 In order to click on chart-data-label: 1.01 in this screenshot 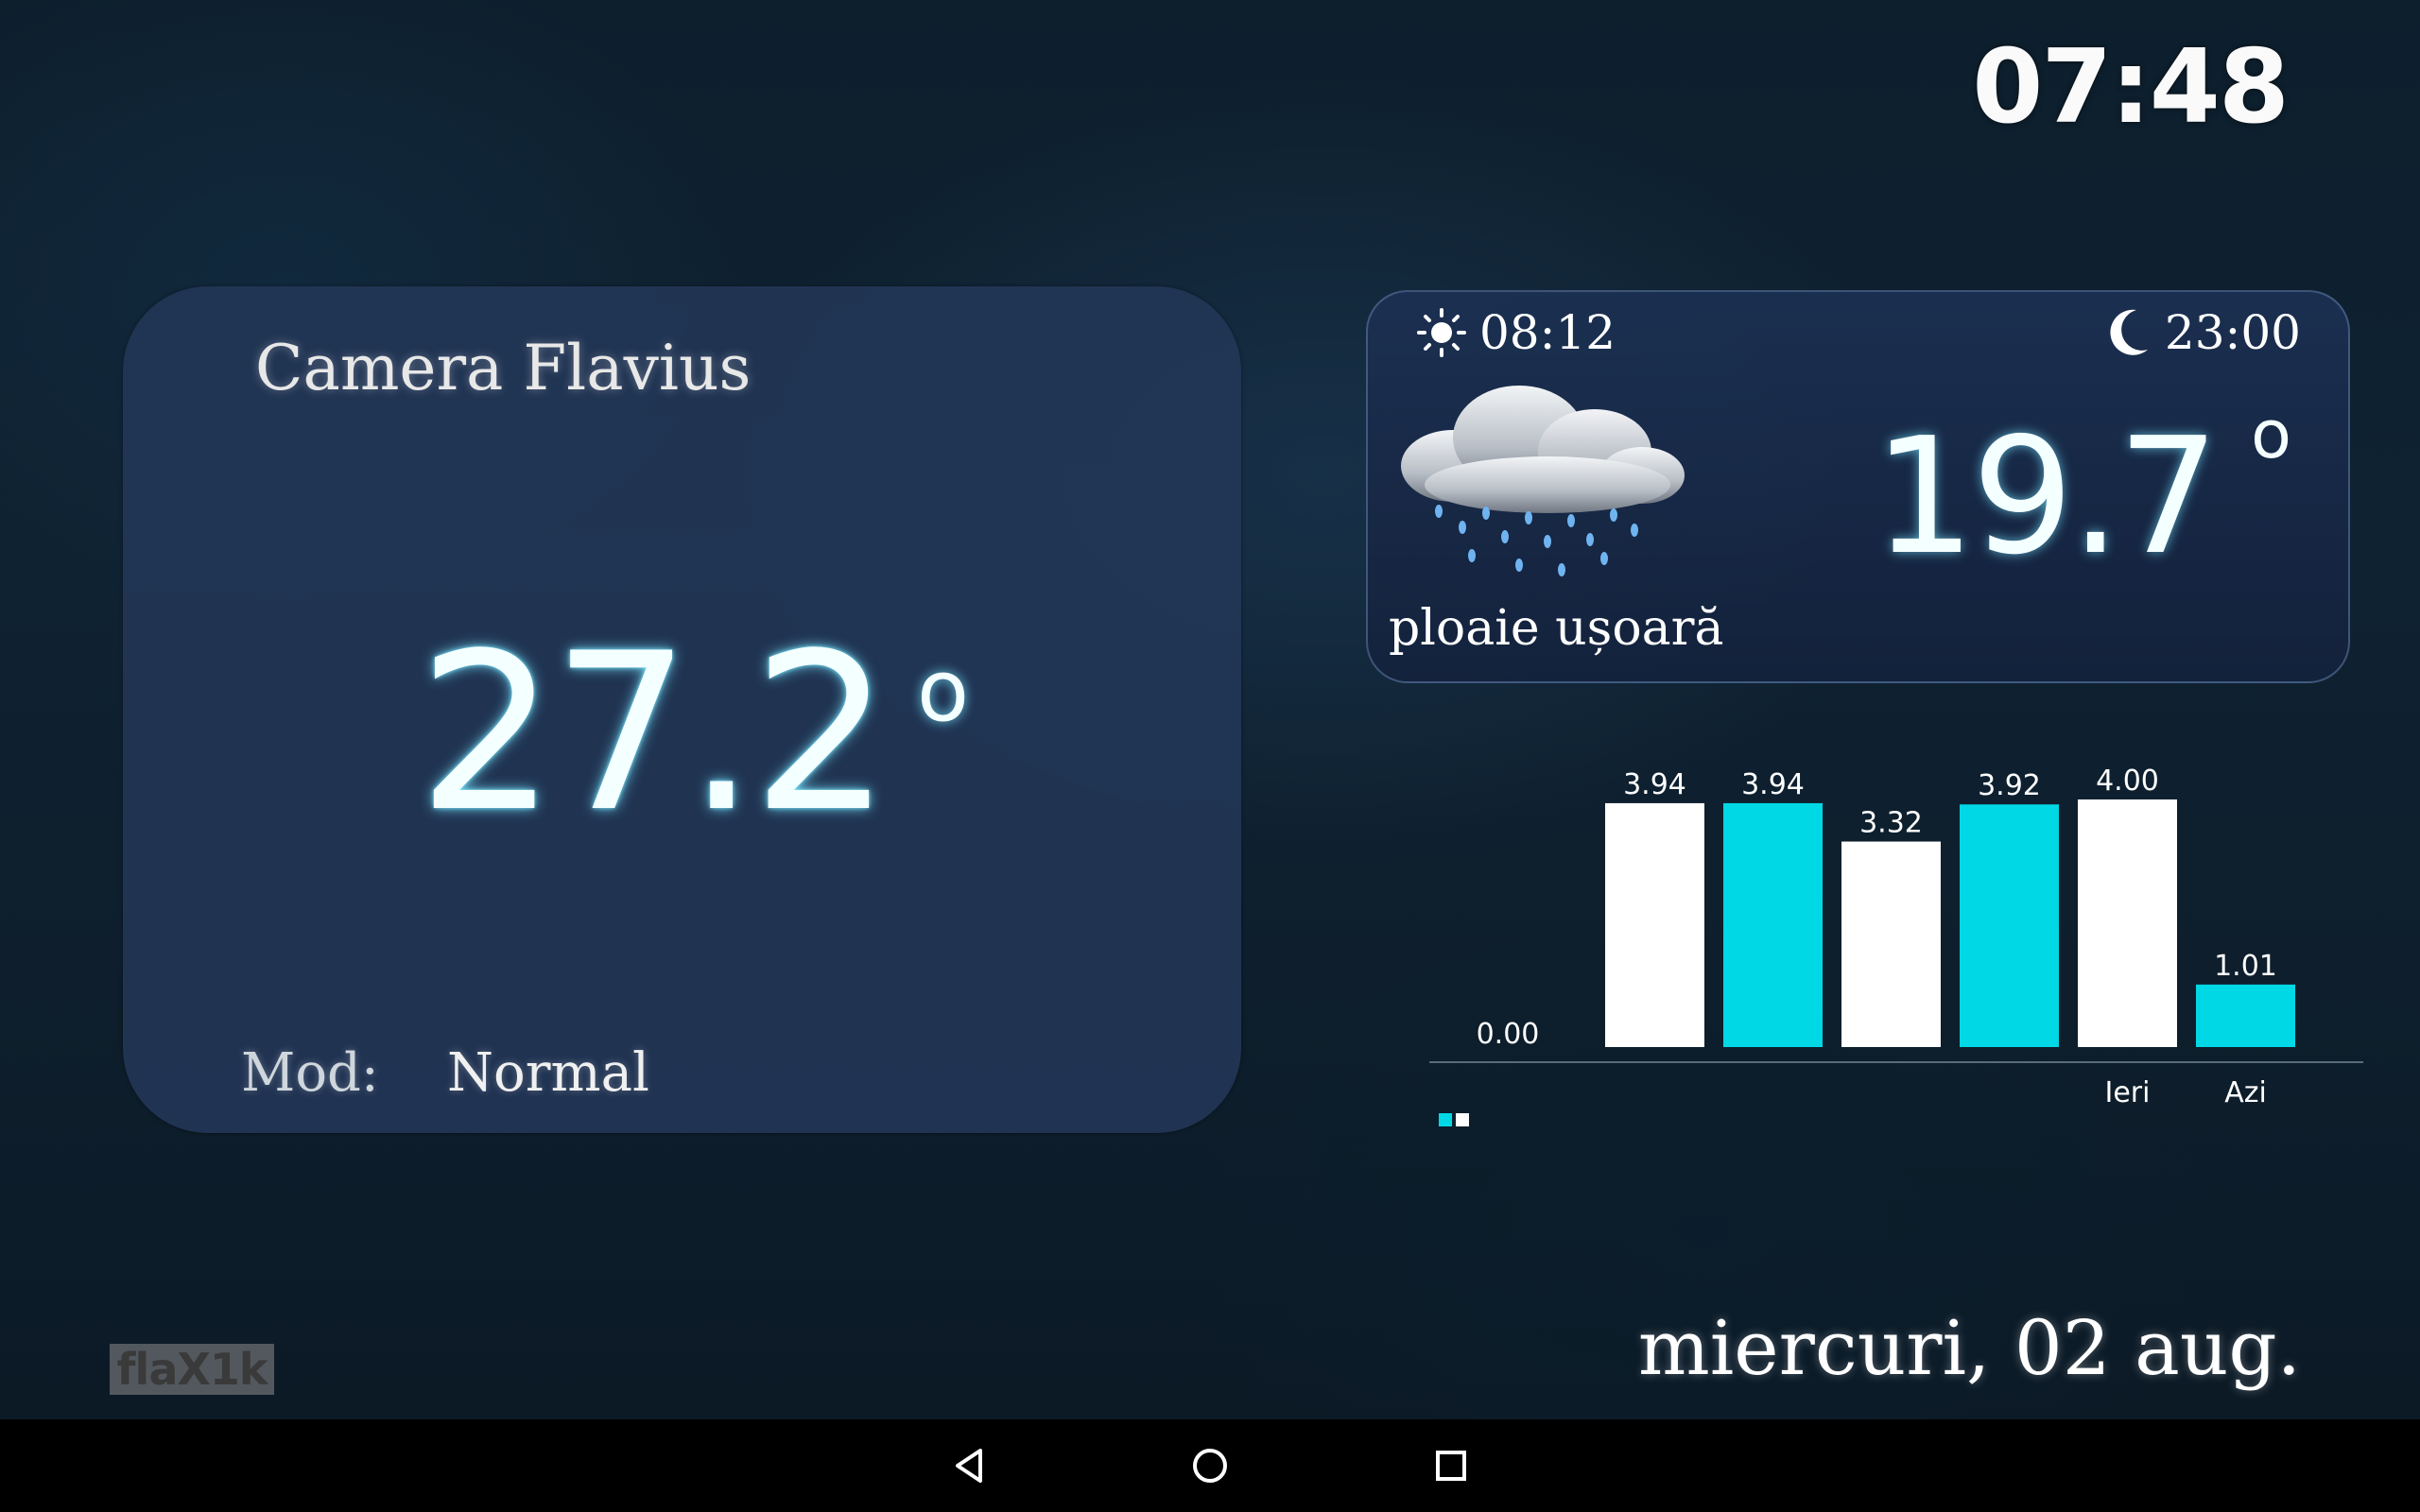, I will do `click(2245, 966)`.